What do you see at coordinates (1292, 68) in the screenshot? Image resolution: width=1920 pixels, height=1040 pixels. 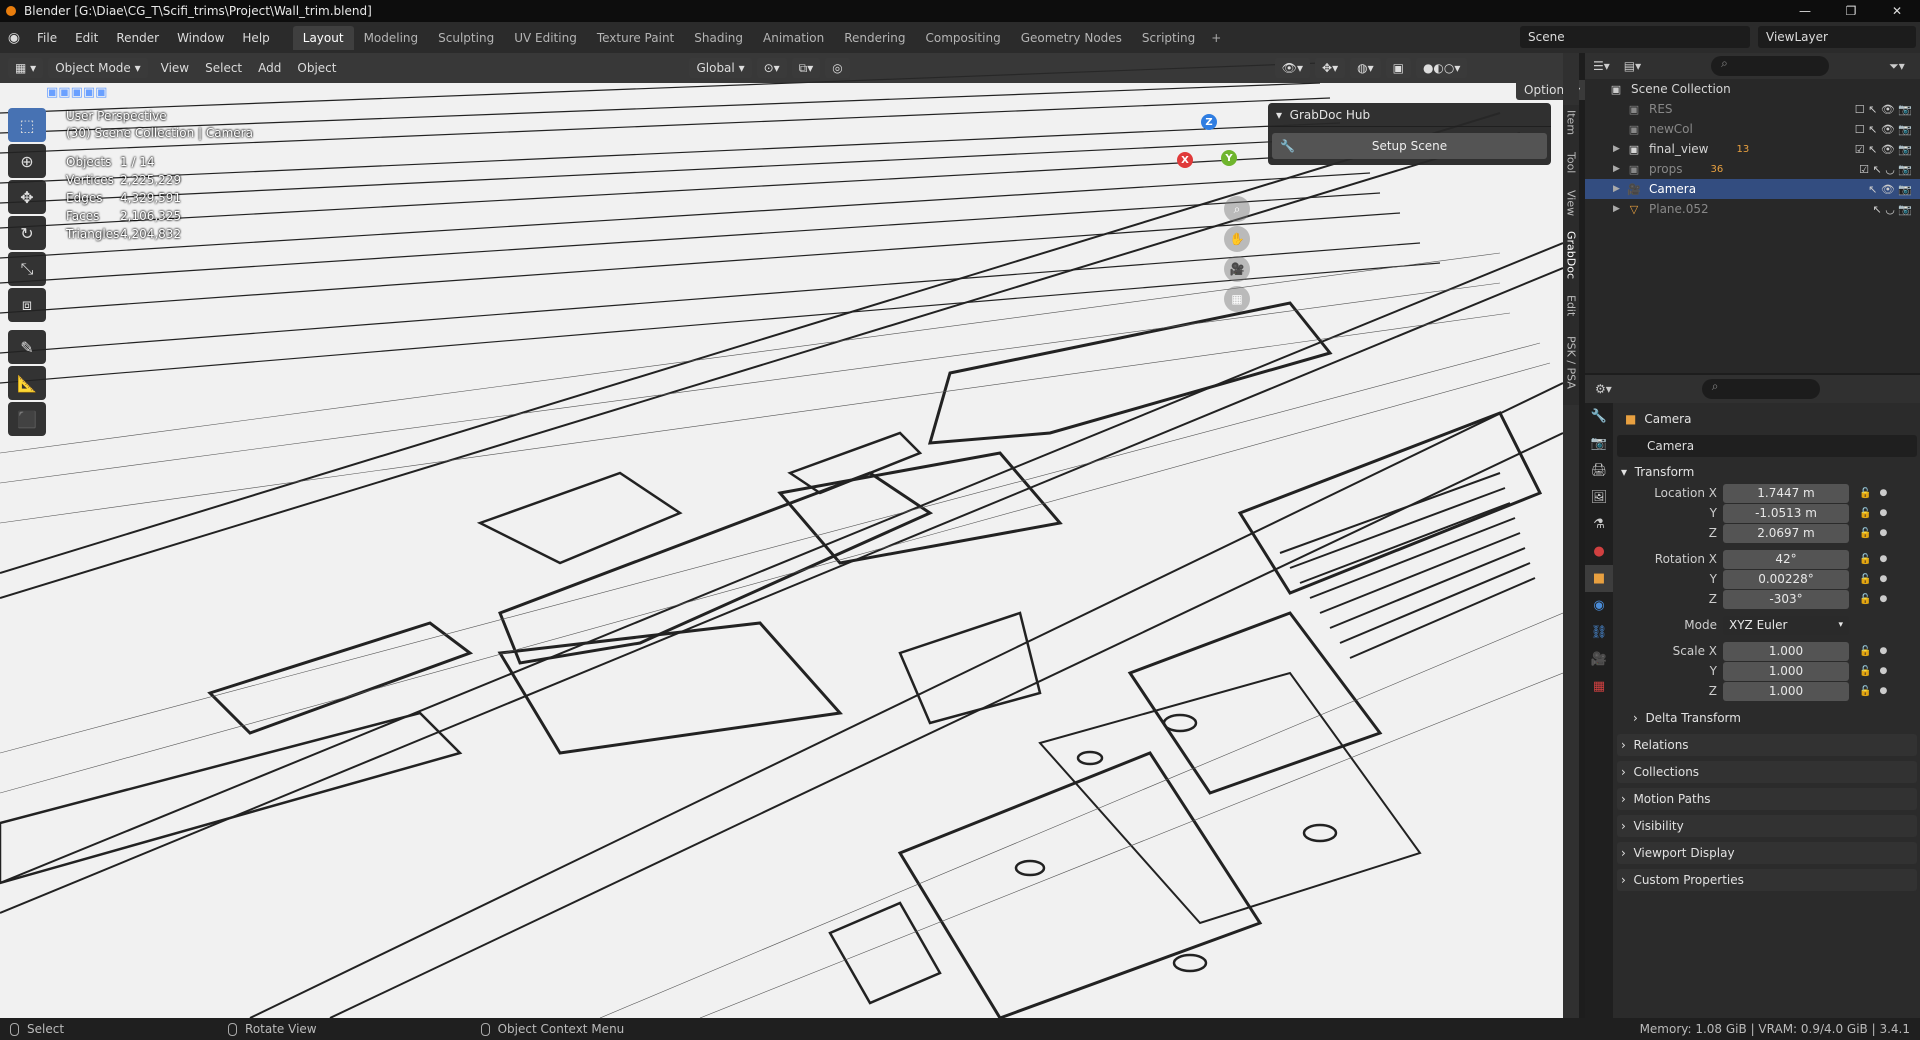 I see `visibility-icon: 👁▾` at bounding box center [1292, 68].